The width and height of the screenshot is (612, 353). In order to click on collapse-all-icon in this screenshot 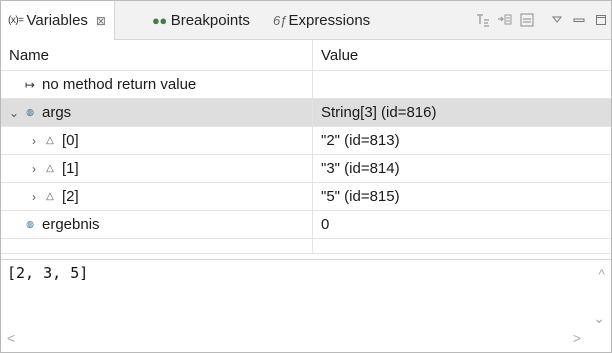, I will do `click(505, 20)`.